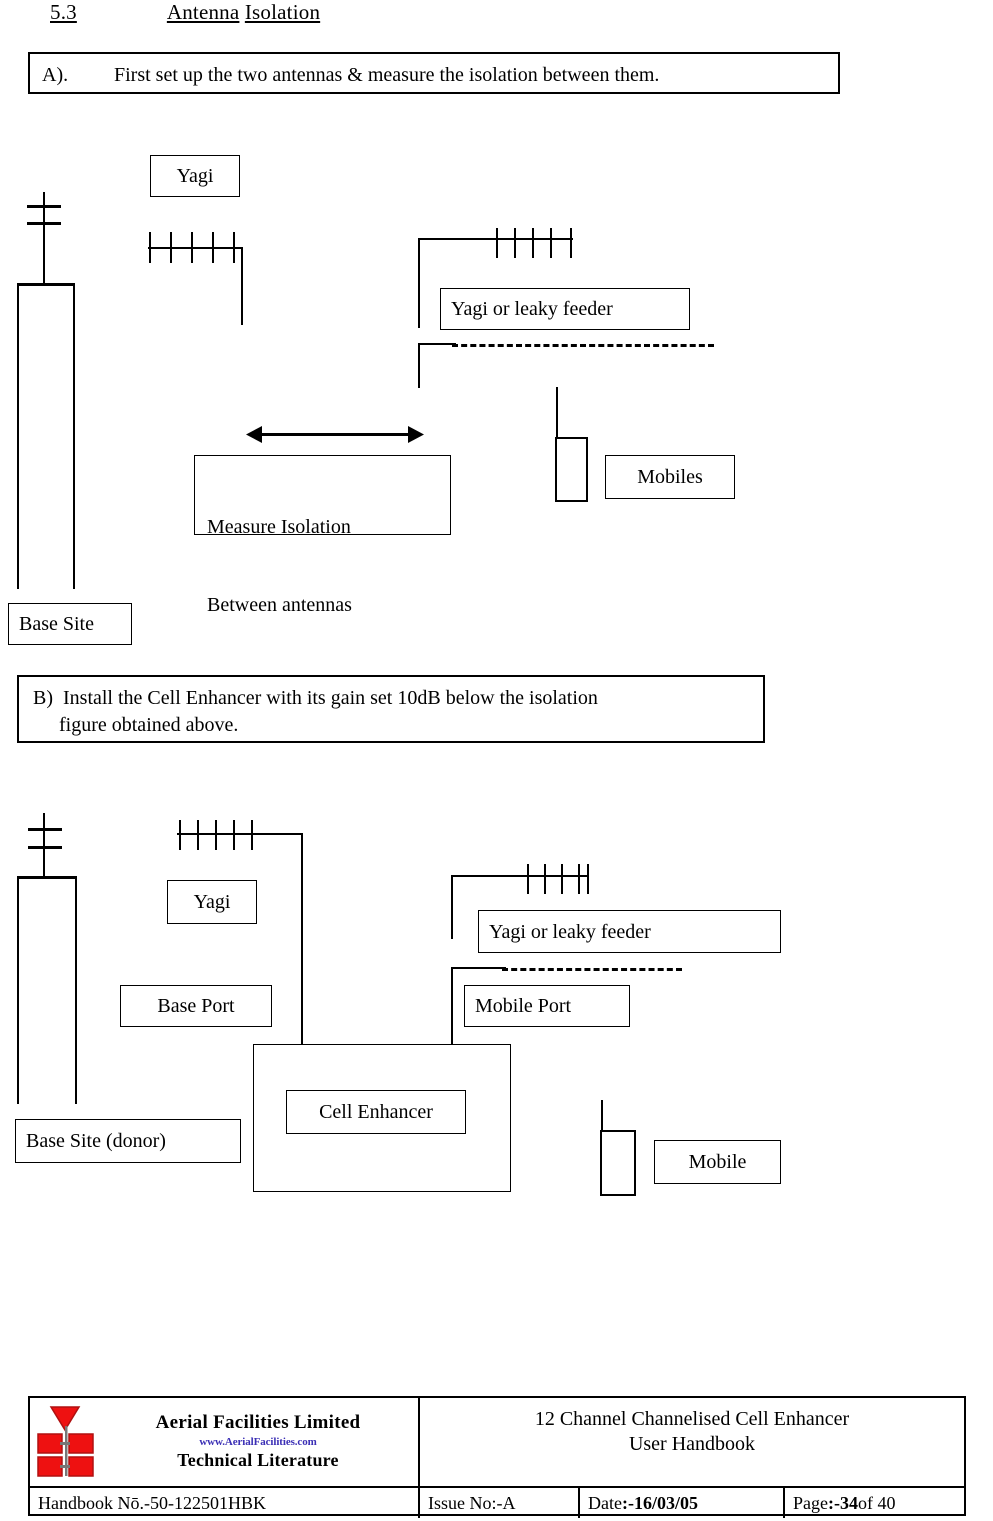  Describe the element at coordinates (810, 1502) in the screenshot. I see `page-label: Page` at that location.